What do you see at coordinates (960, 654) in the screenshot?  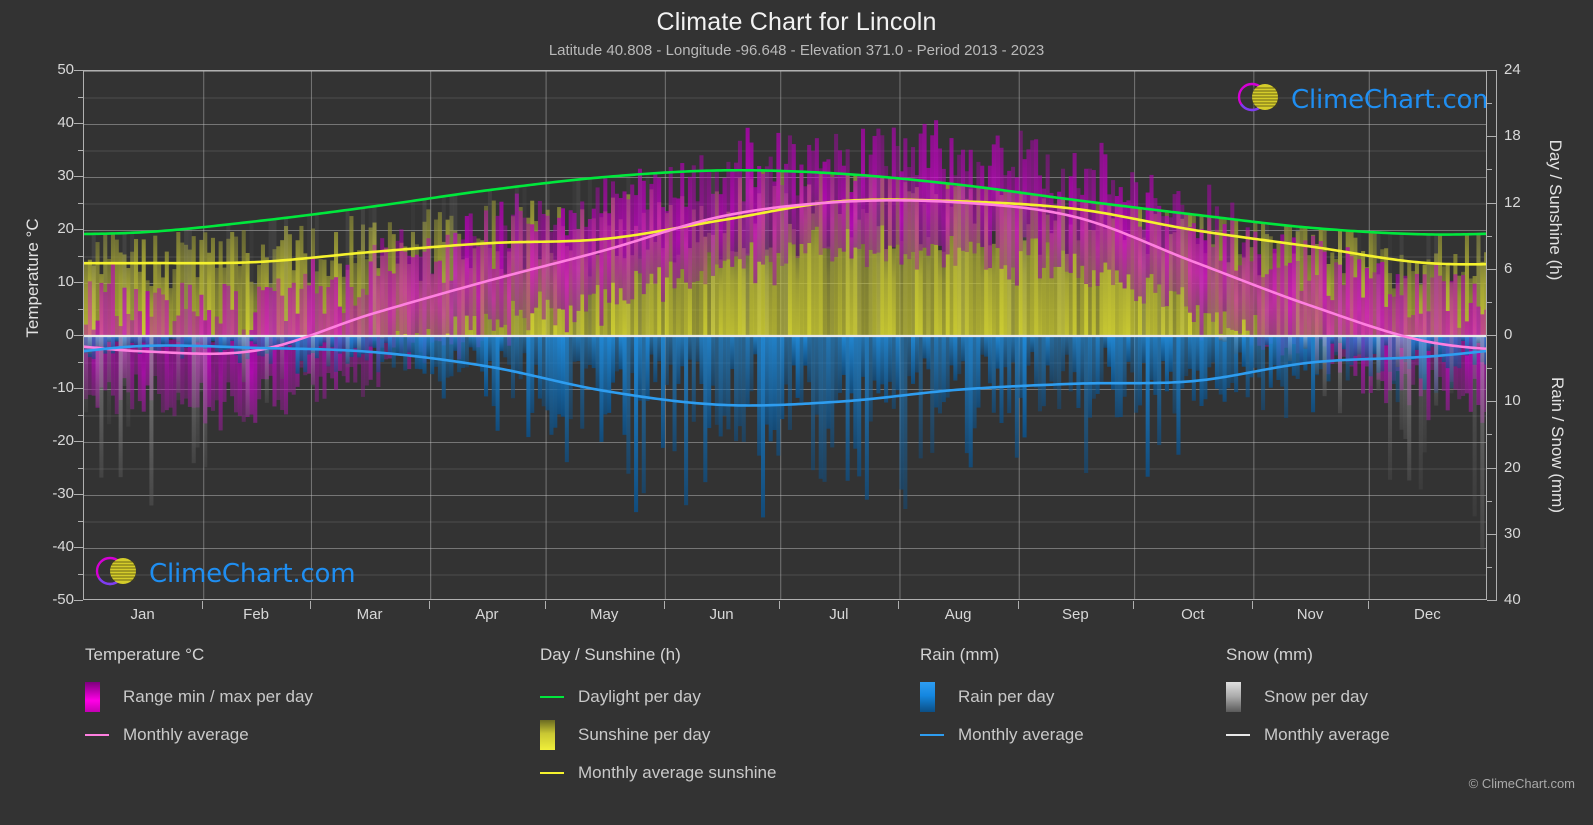 I see `legend-group-title: Rain (mm)` at bounding box center [960, 654].